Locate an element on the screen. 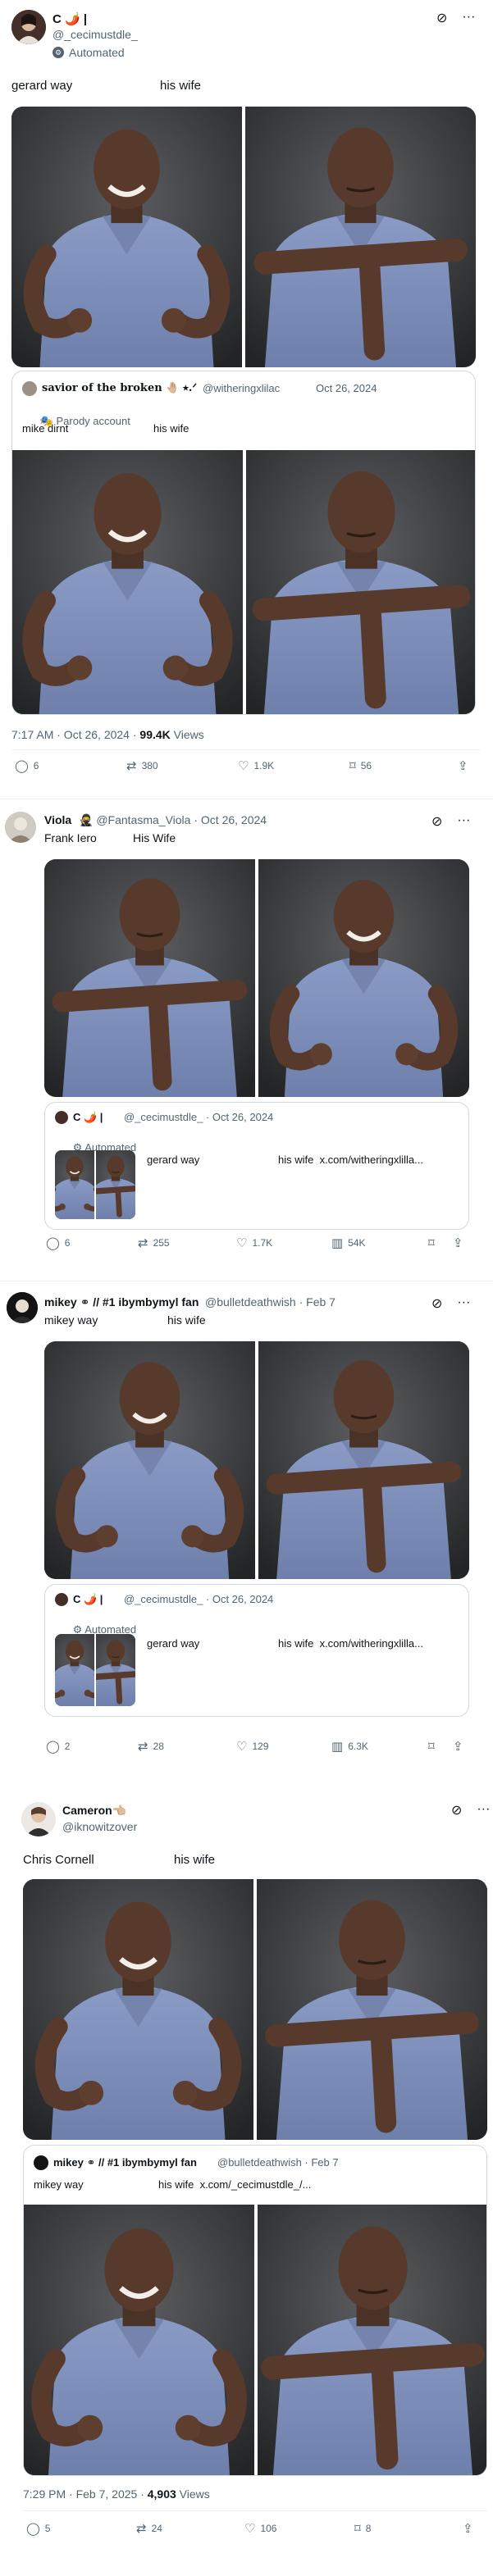 The image size is (493, 2576). author-name: mikey ⚭ // #1 ibymbymyl fan is located at coordinates (121, 1302).